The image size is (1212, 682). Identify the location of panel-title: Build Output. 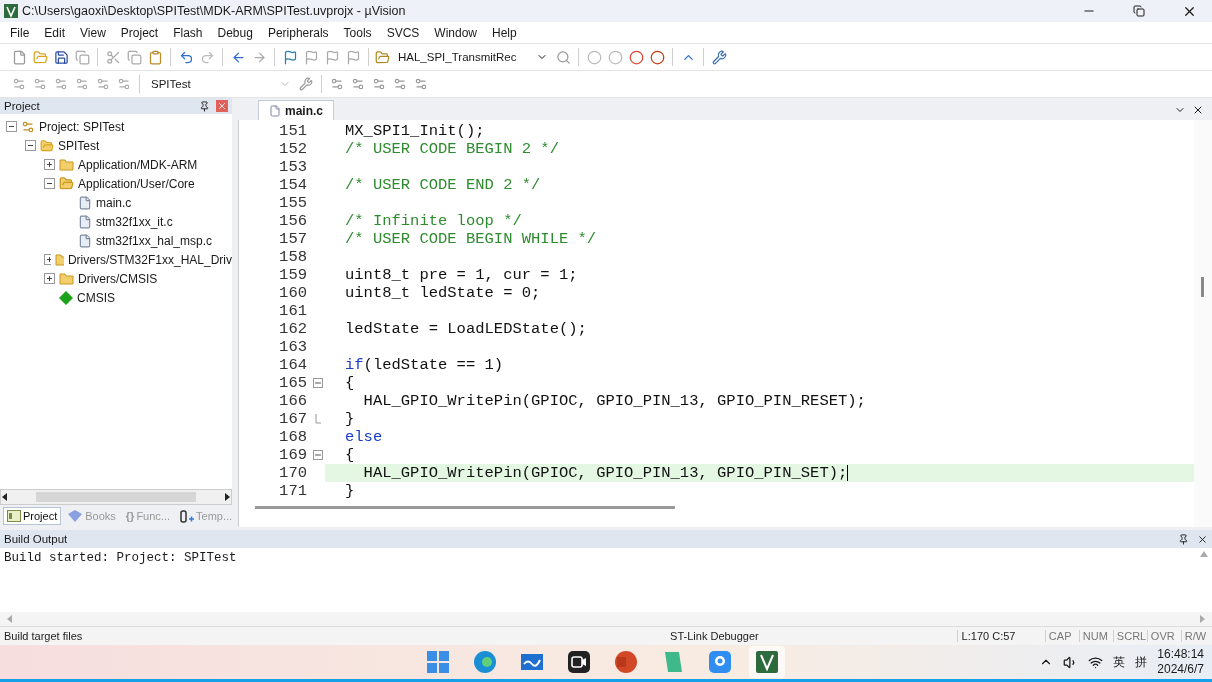
(36, 539).